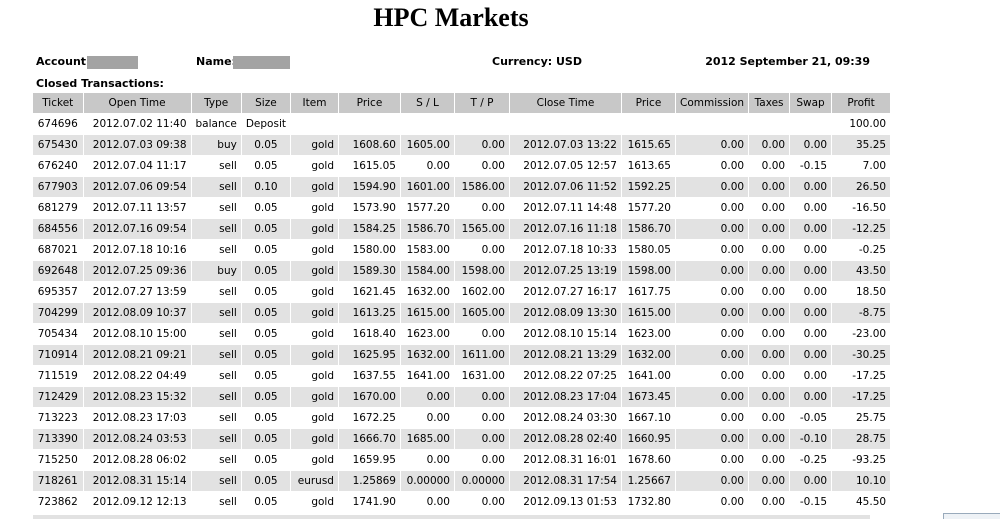 The width and height of the screenshot is (1000, 519). I want to click on cell-profit: -17.25, so click(861, 376).